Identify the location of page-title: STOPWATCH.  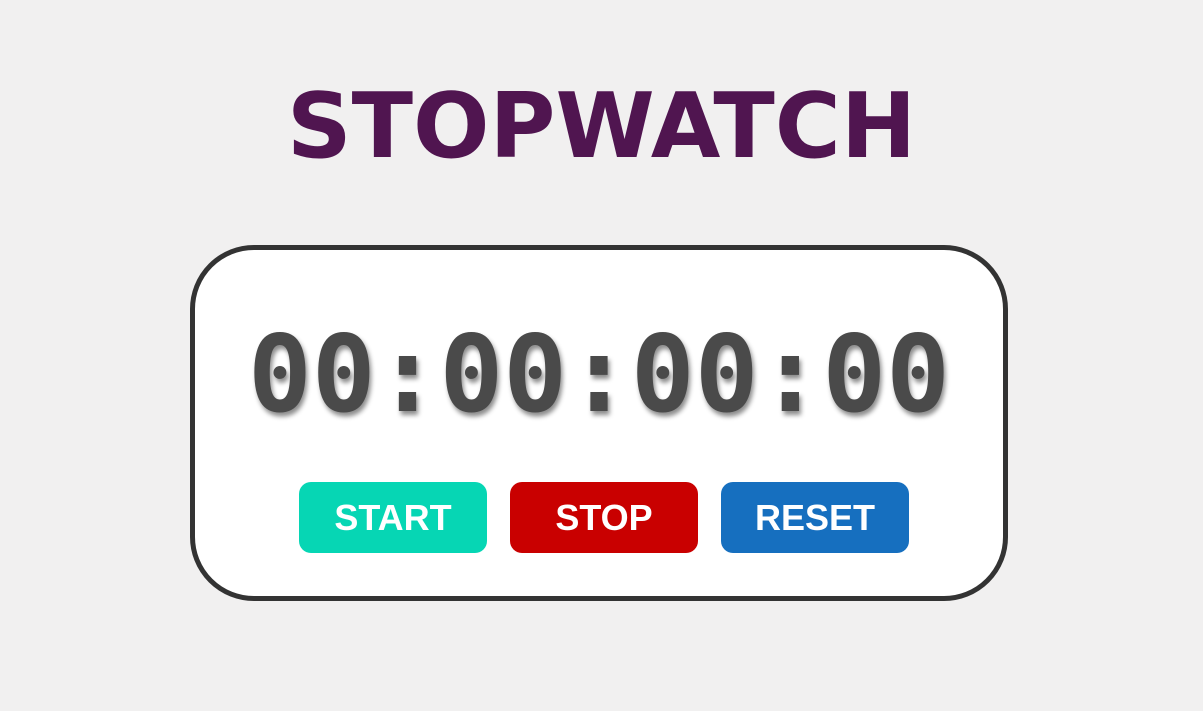
(601, 126).